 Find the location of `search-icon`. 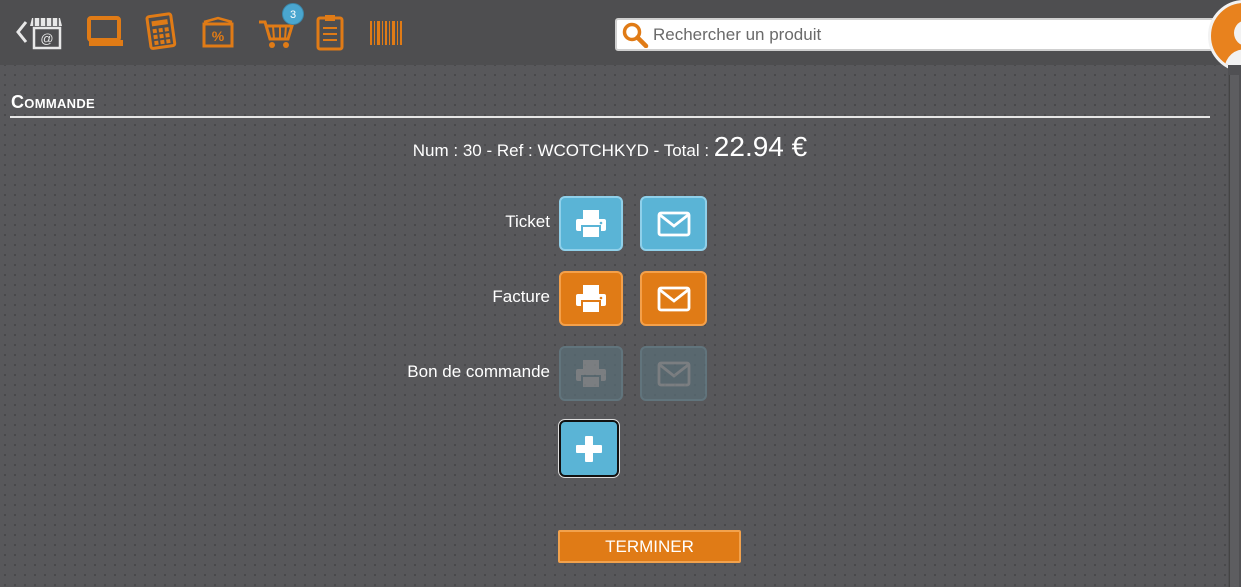

search-icon is located at coordinates (635, 35).